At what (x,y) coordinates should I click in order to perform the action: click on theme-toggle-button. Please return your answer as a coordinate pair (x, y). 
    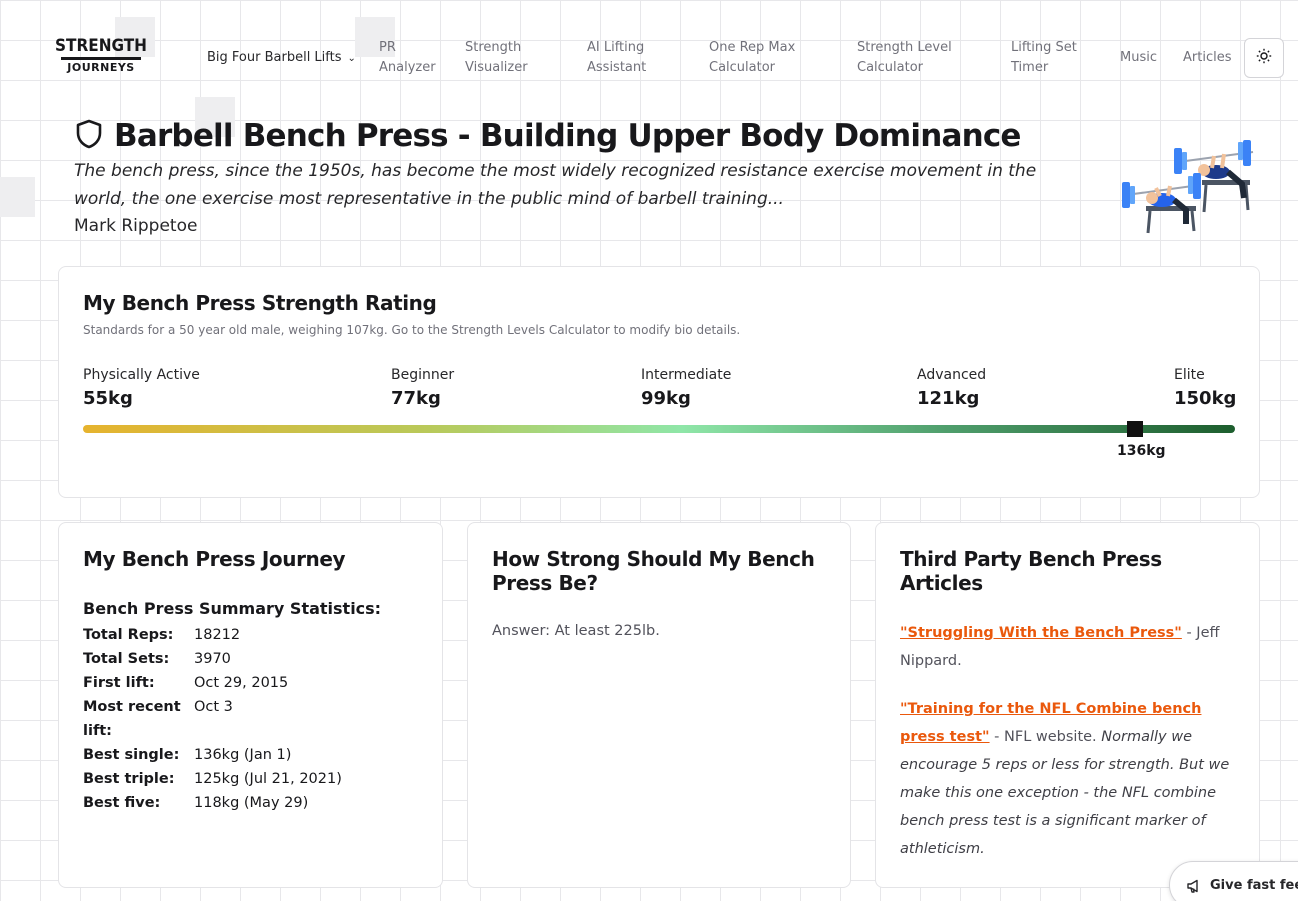
    Looking at the image, I should click on (1264, 58).